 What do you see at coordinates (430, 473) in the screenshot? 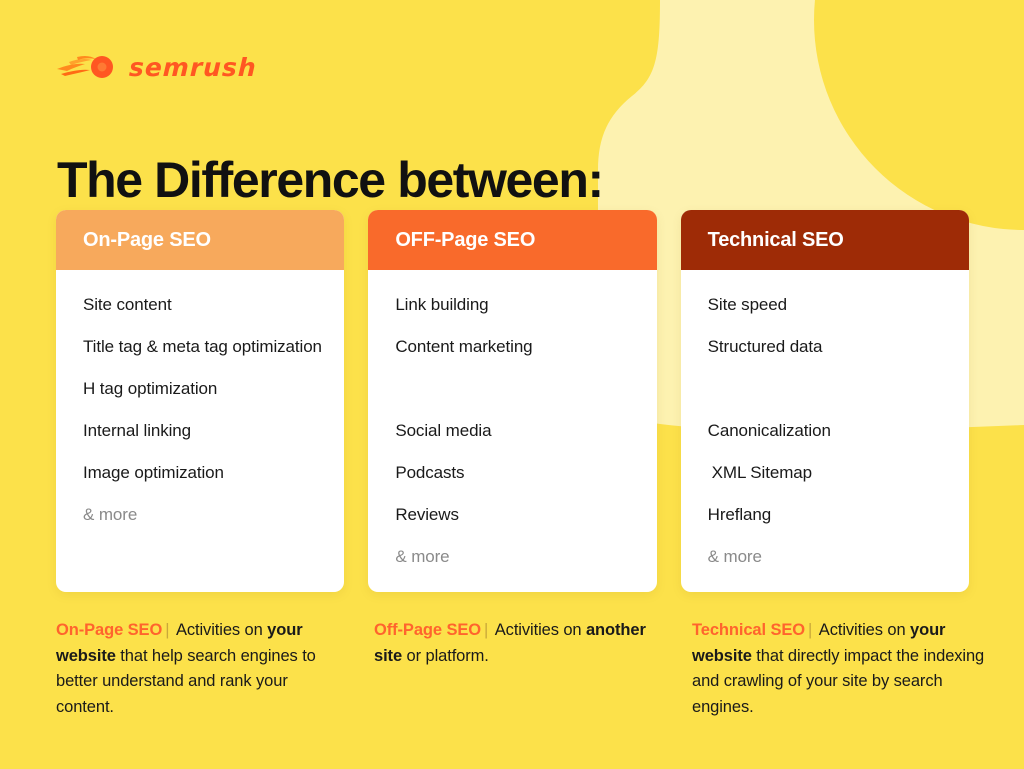
I see `list-item: Podcasts` at bounding box center [430, 473].